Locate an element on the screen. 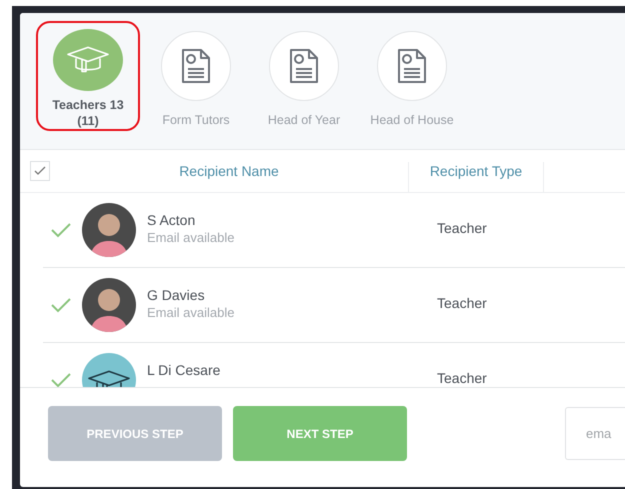 Image resolution: width=625 pixels, height=489 pixels. group-label: Head of Year is located at coordinates (304, 120).